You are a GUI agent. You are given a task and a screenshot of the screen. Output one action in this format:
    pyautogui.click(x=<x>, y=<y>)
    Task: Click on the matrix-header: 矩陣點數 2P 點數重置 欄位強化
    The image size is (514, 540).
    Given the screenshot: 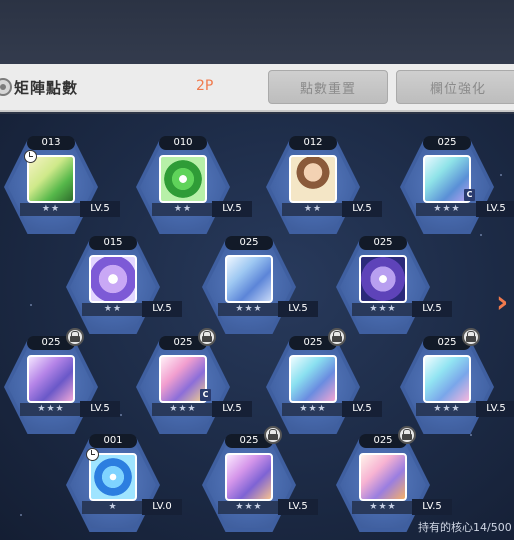 What is the action you would take?
    pyautogui.click(x=257, y=88)
    